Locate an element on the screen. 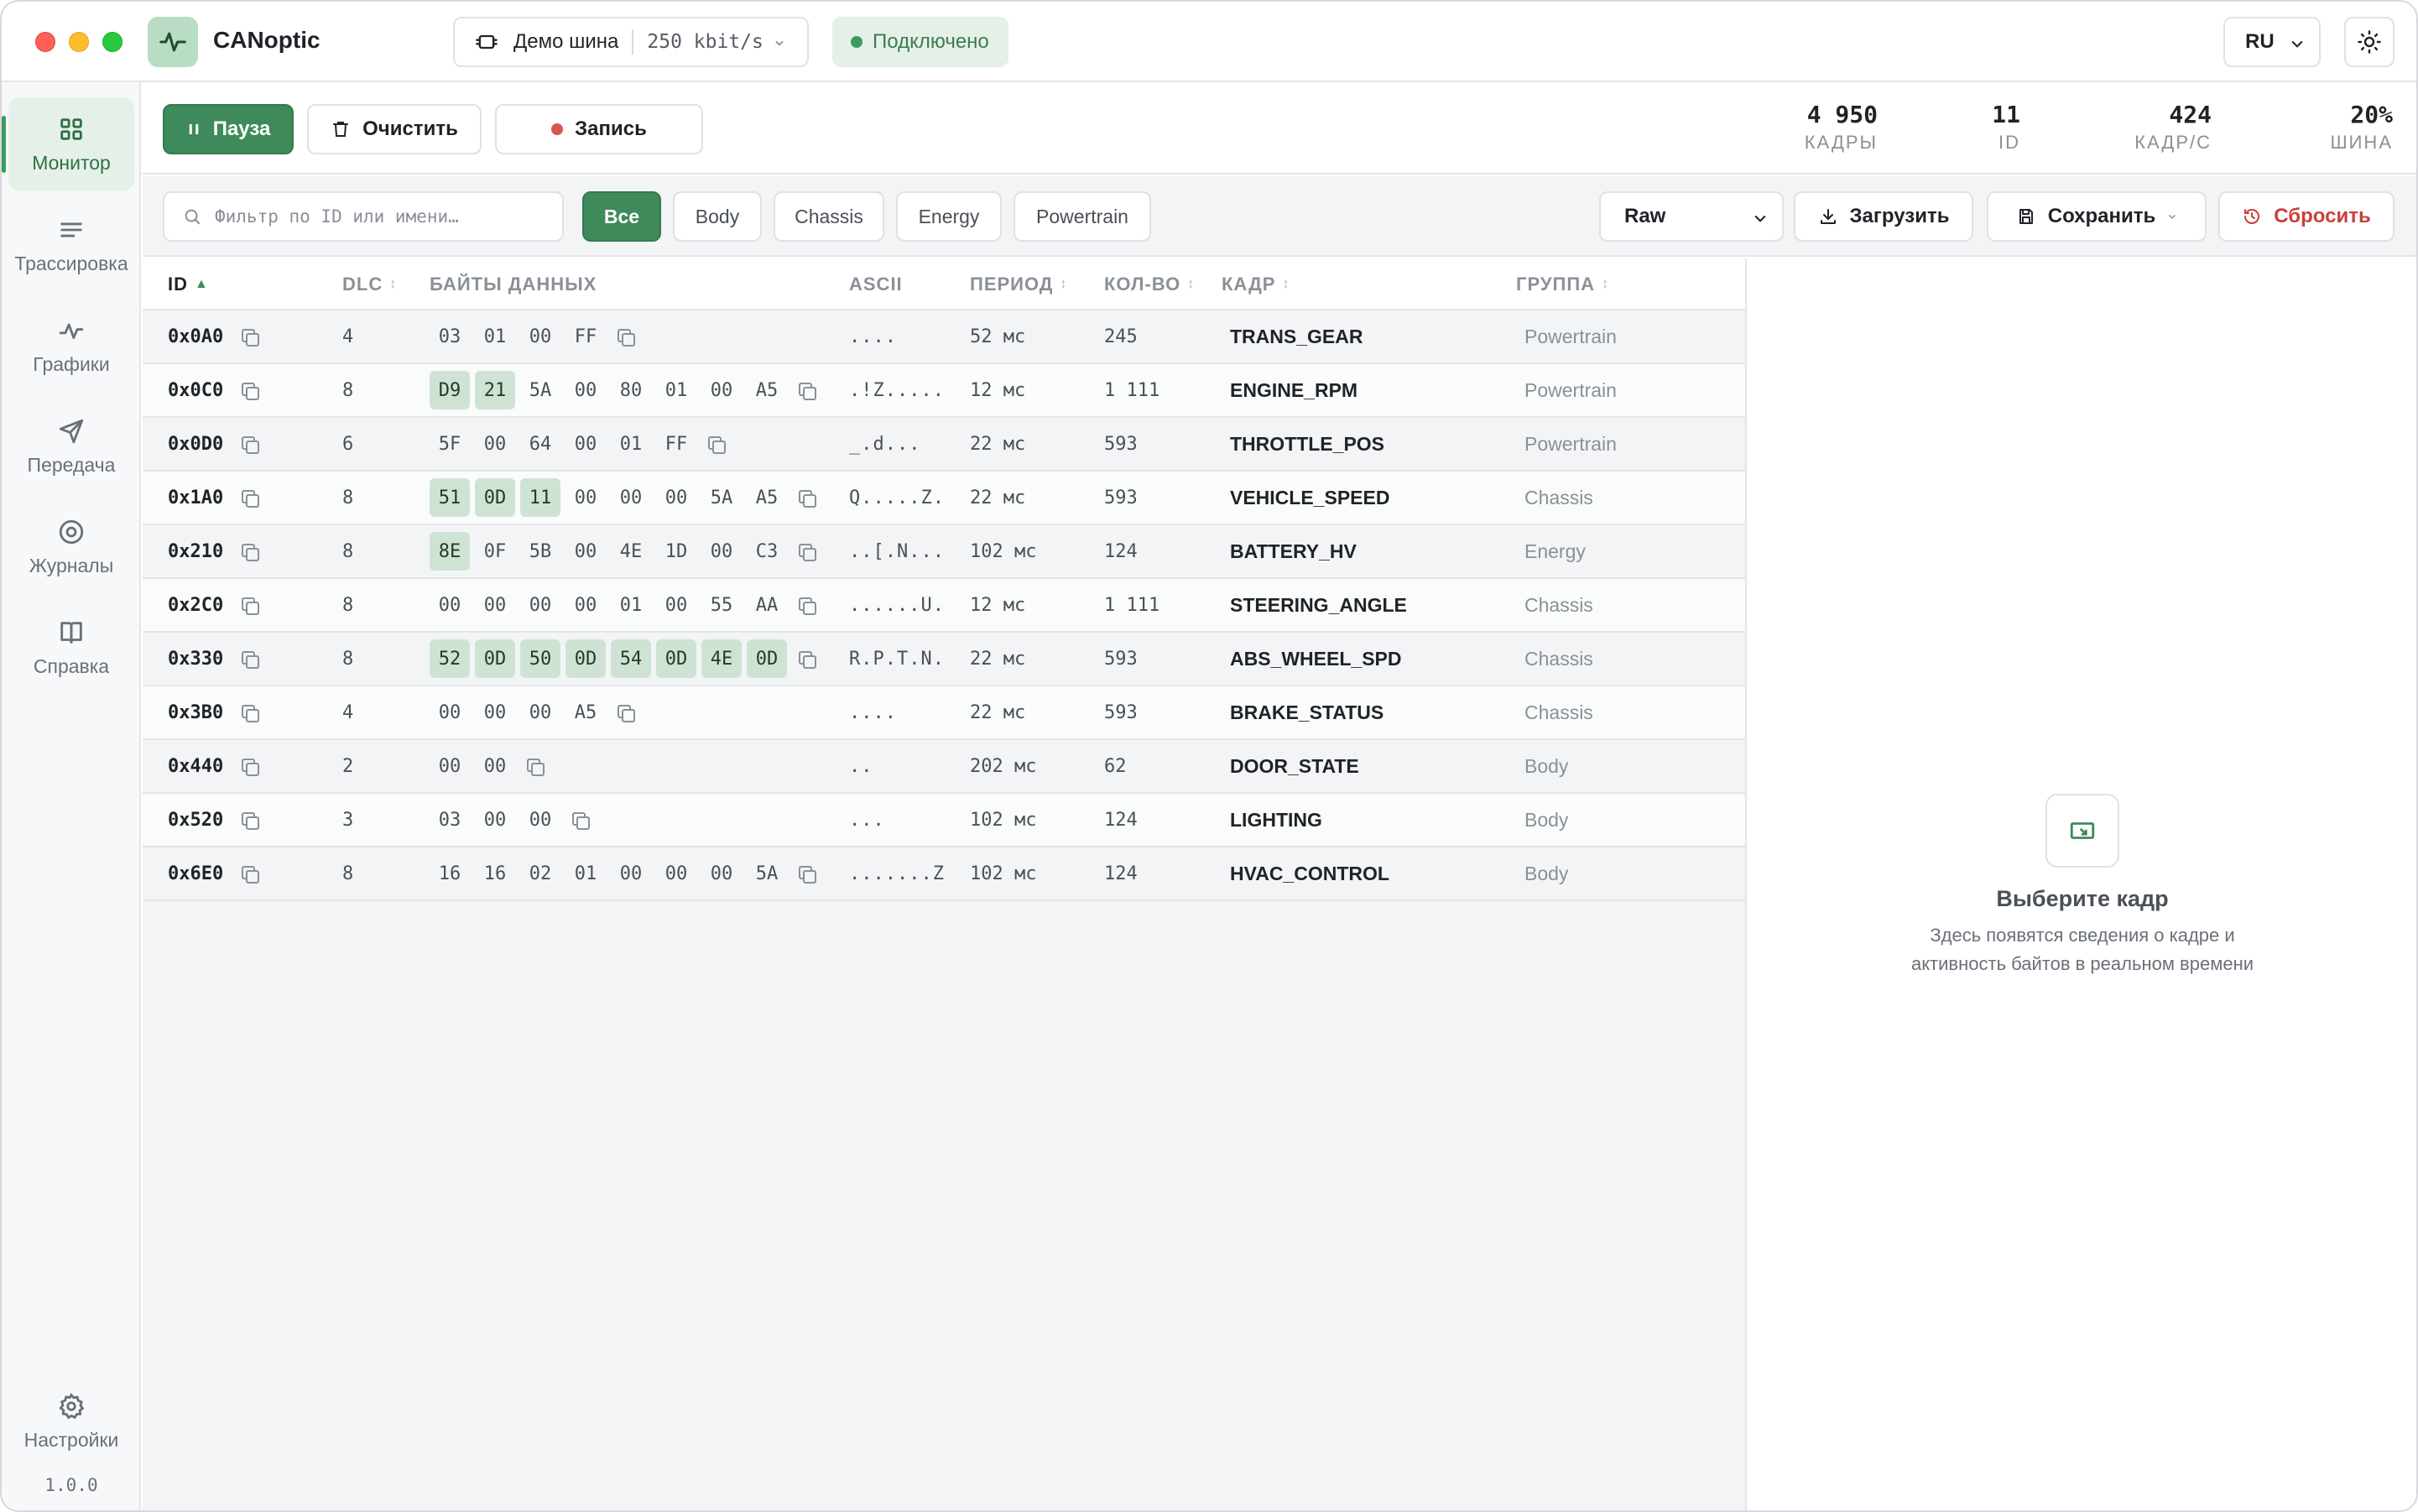  column-header-id: ID ▲ is located at coordinates (189, 284).